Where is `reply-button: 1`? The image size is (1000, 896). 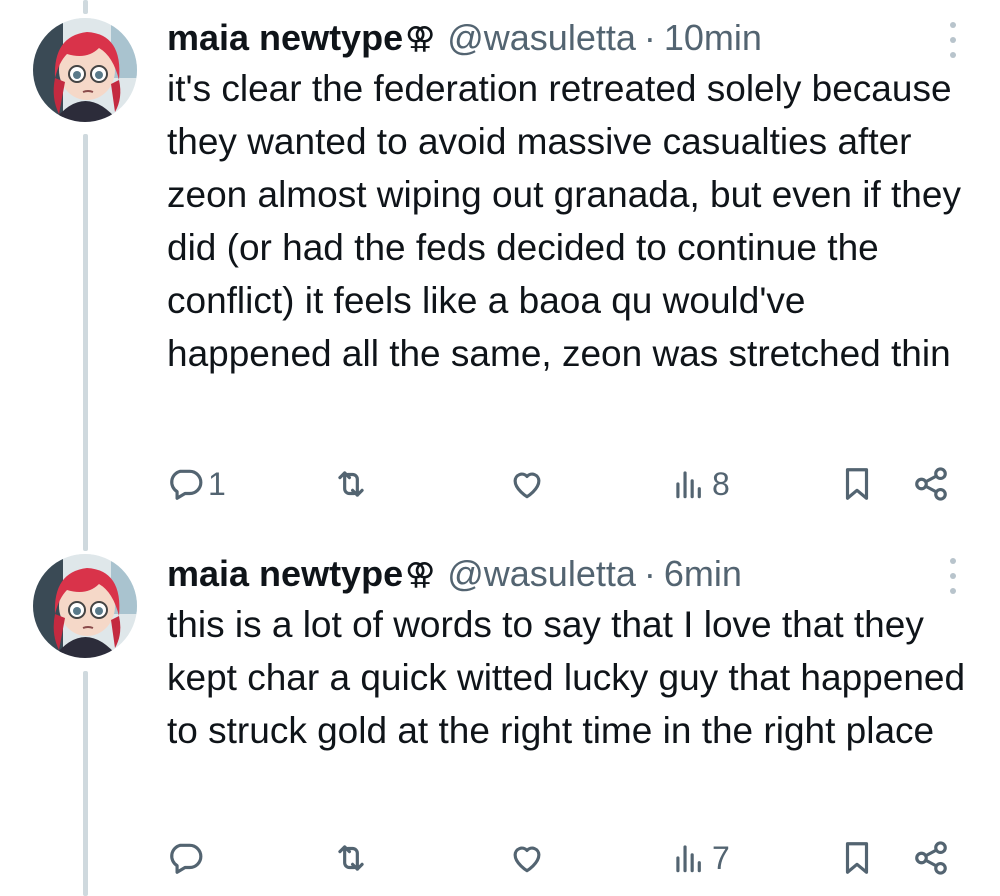
reply-button: 1 is located at coordinates (196, 484).